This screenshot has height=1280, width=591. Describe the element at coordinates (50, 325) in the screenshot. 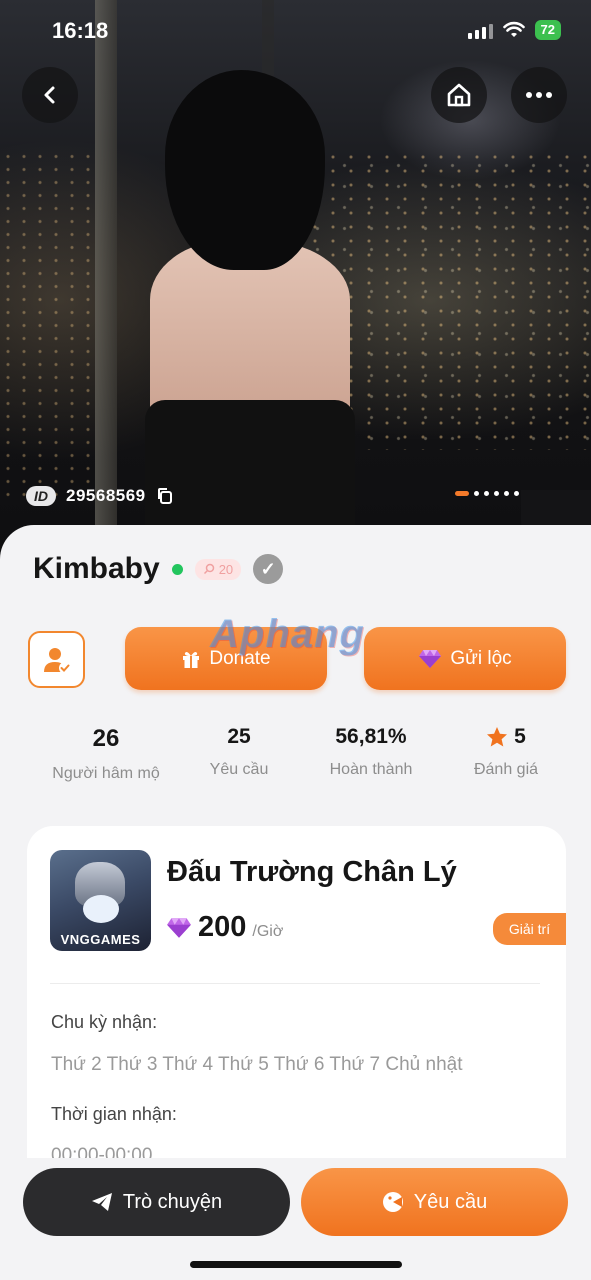

I see `city-lights-left` at that location.